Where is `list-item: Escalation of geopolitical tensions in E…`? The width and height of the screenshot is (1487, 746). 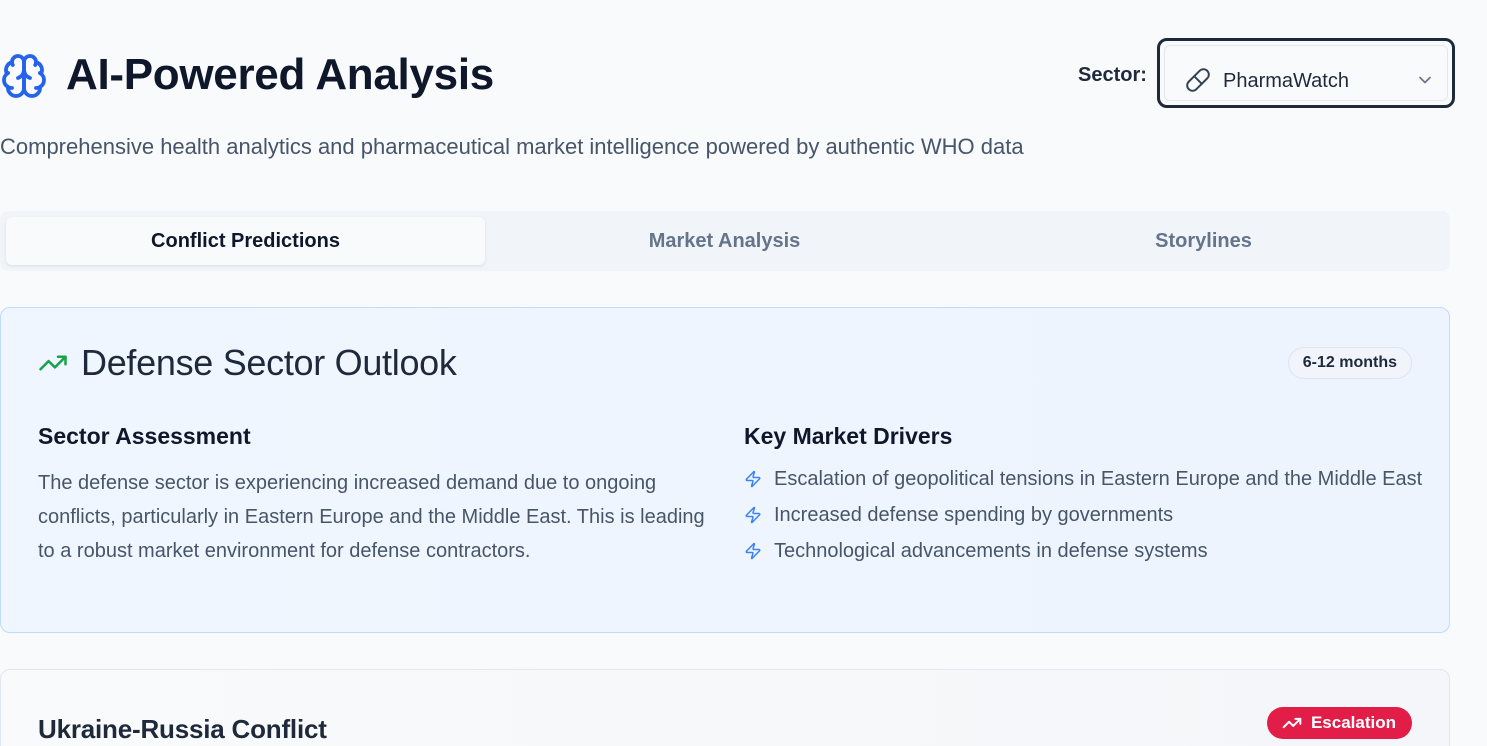
list-item: Escalation of geopolitical tensions in E… is located at coordinates (1084, 479).